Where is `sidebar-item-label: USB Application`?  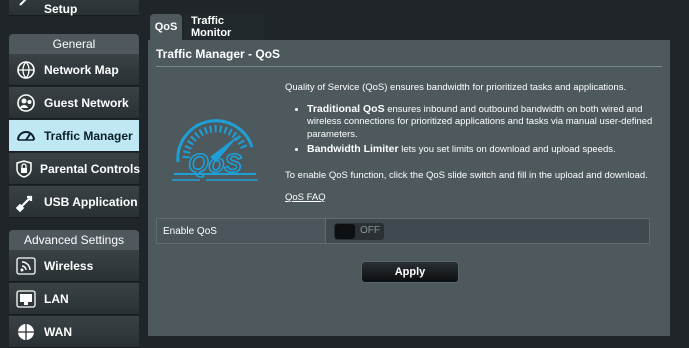
sidebar-item-label: USB Application is located at coordinates (91, 201).